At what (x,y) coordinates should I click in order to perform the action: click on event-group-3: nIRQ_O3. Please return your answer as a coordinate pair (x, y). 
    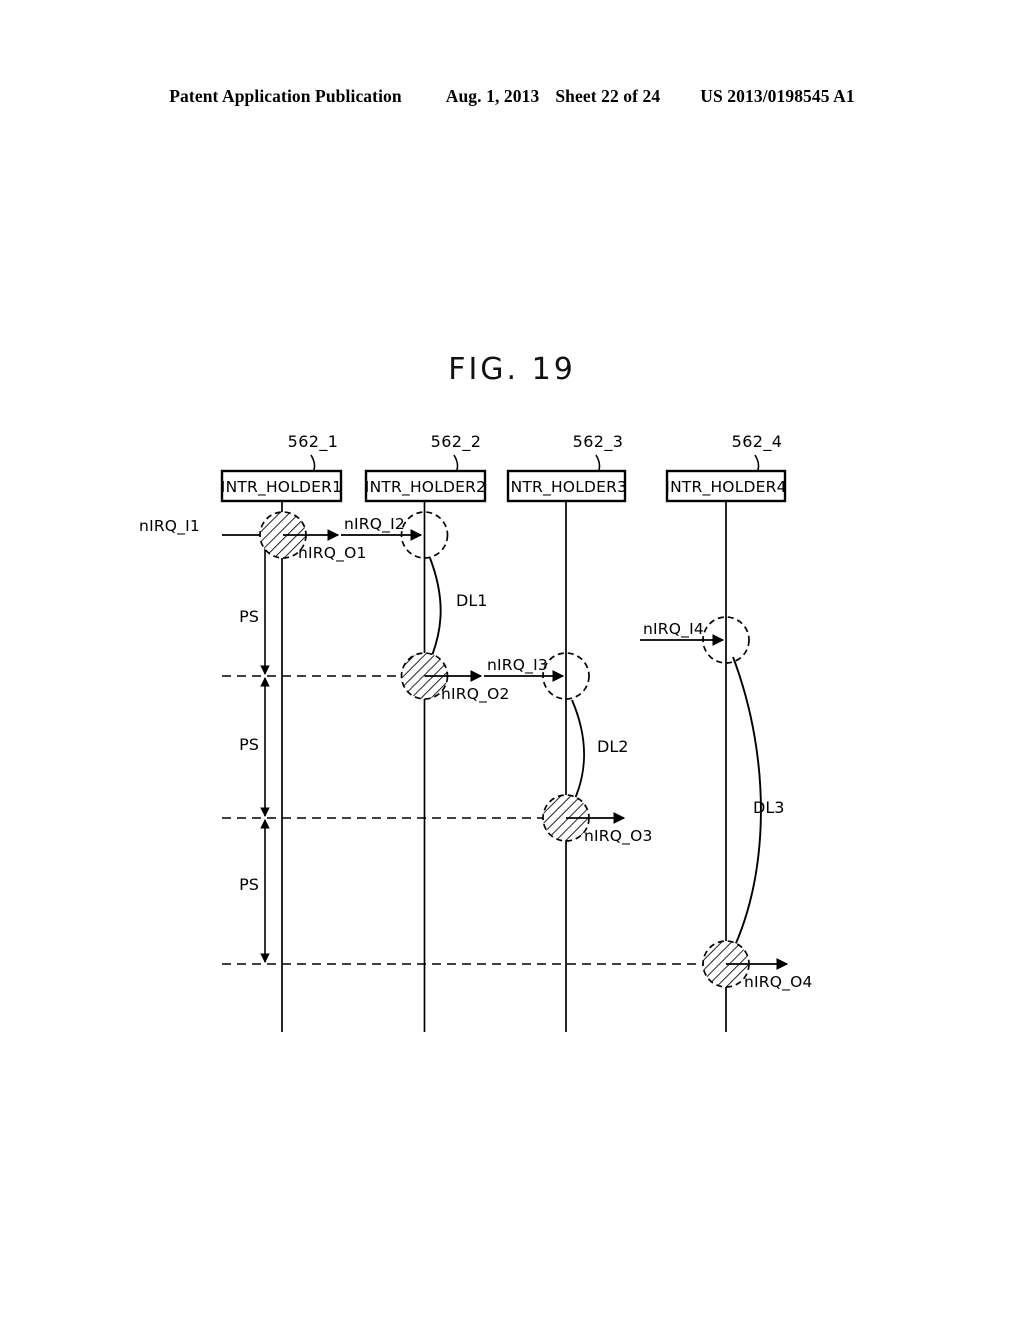
    Looking at the image, I should click on (597, 820).